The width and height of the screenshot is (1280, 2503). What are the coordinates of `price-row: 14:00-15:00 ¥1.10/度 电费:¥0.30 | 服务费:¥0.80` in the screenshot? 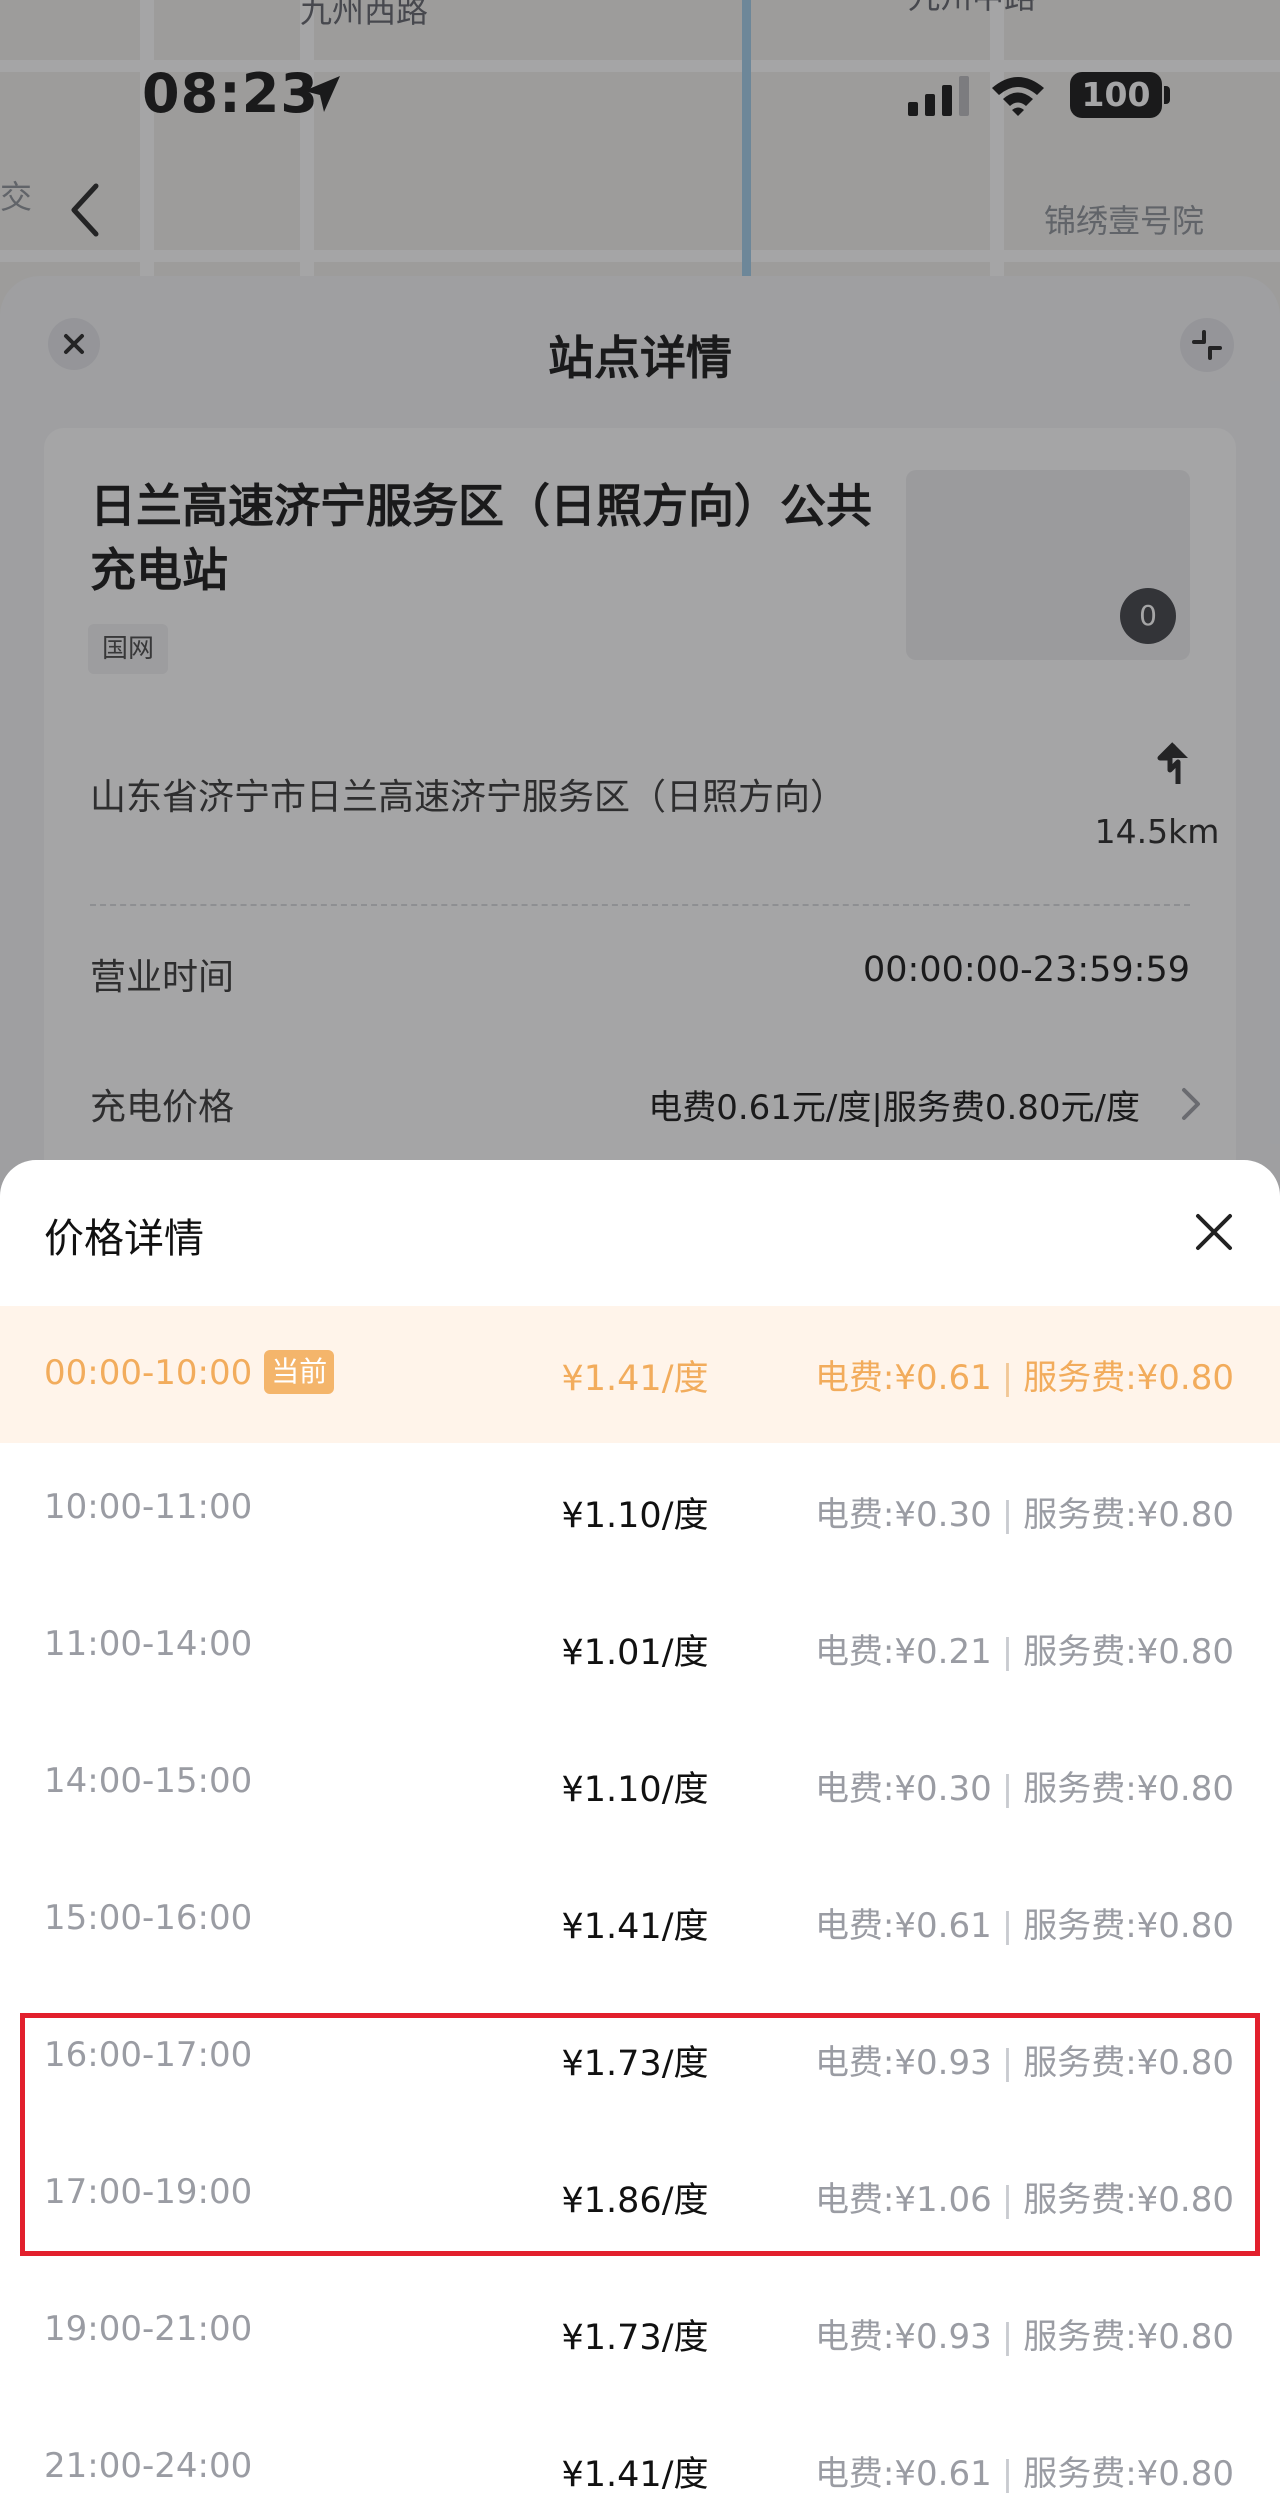 It's located at (640, 1785).